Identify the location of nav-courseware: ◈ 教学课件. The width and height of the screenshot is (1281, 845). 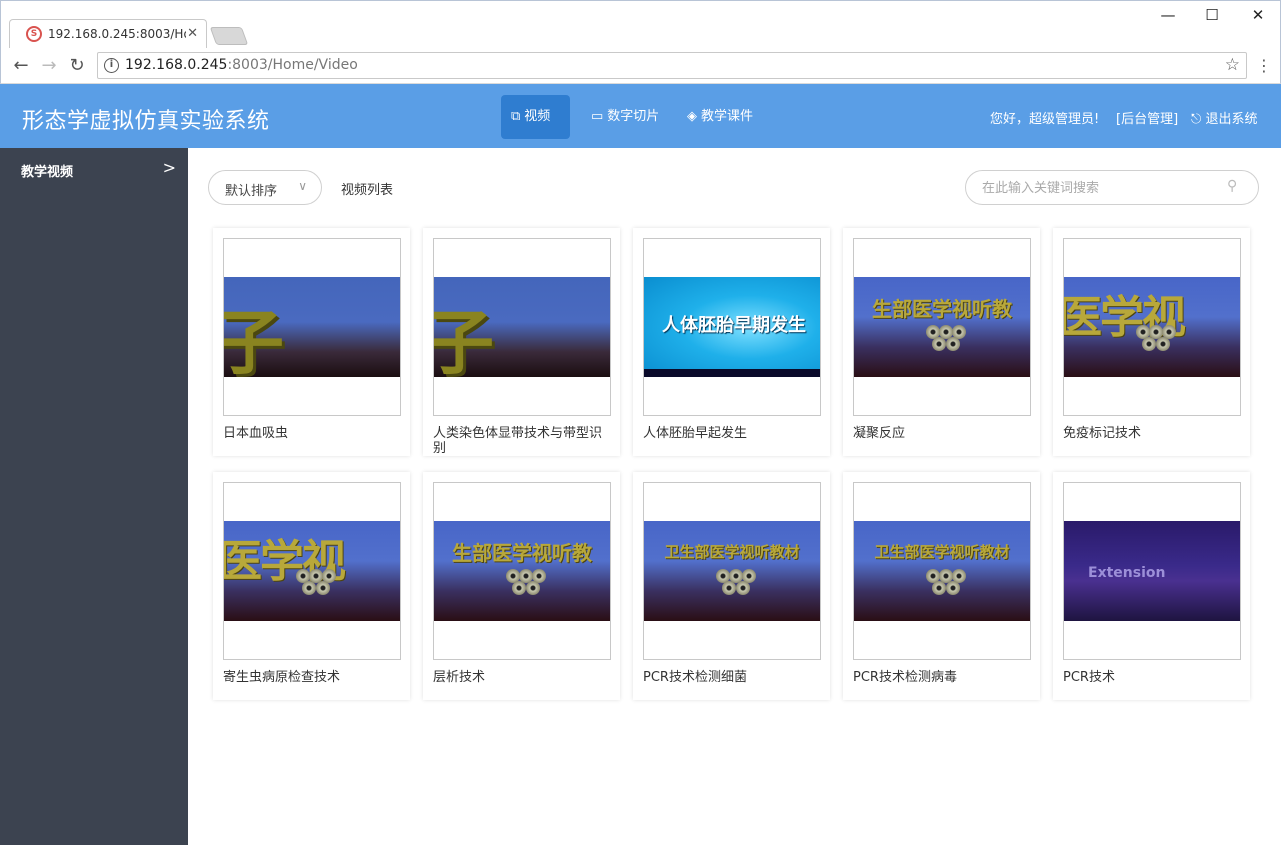
(720, 117).